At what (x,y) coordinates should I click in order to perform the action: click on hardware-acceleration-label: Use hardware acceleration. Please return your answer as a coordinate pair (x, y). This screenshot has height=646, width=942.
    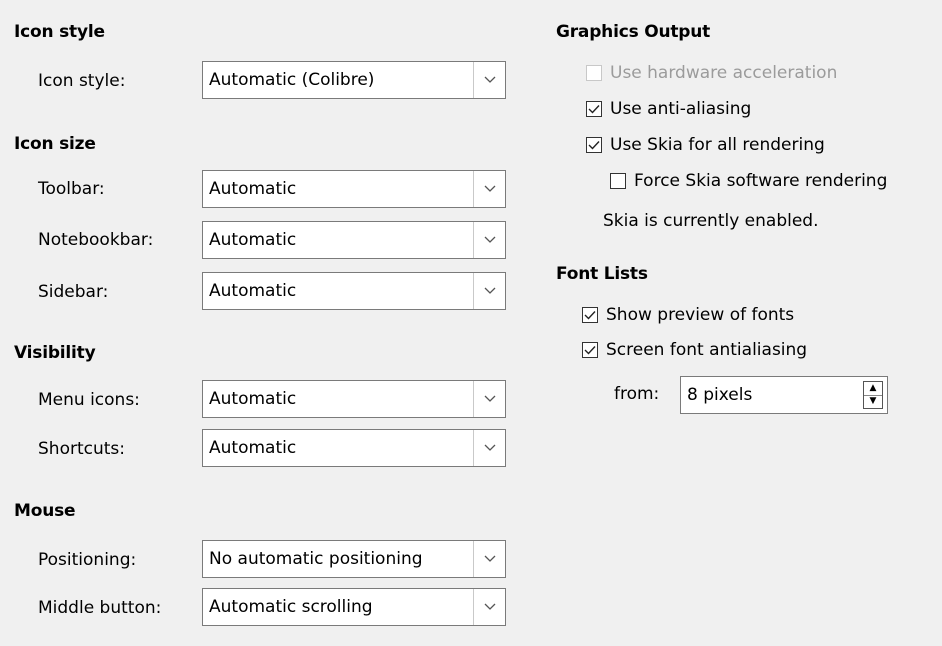
    Looking at the image, I should click on (724, 73).